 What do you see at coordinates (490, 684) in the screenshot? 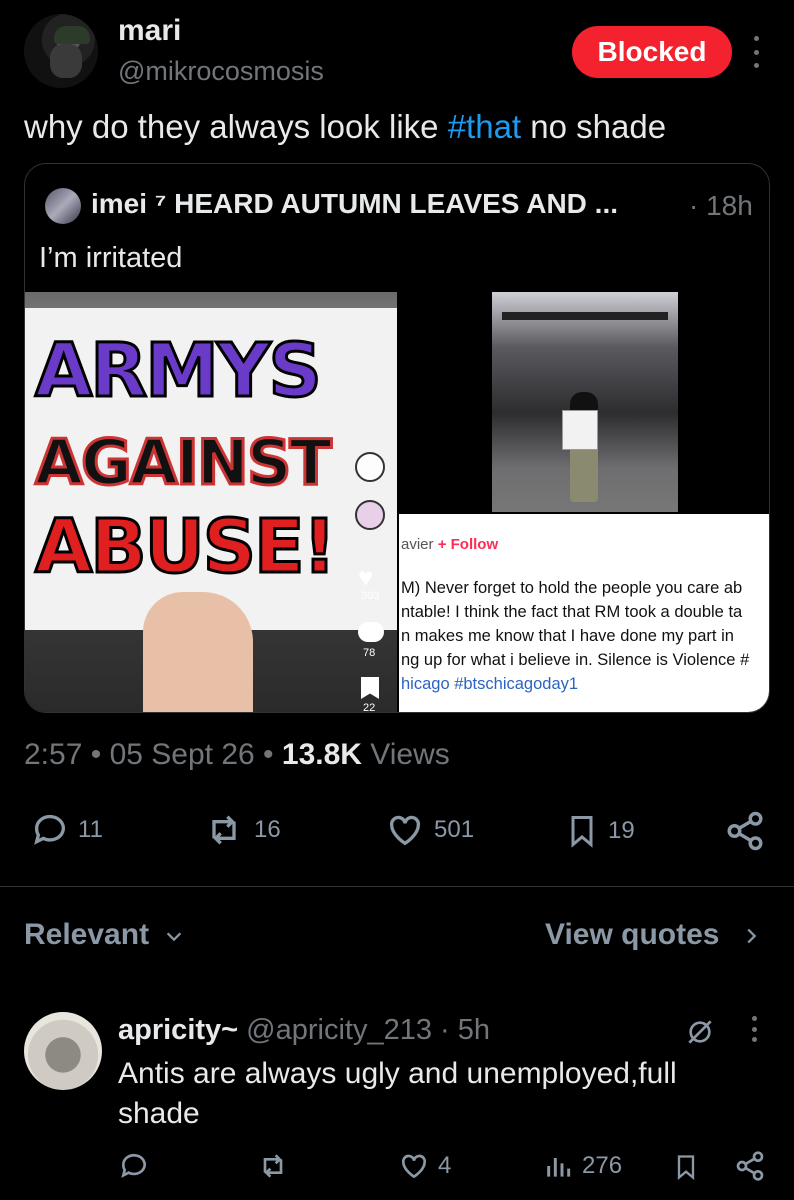
I see `caption-tags: hicago #btschicagoday1` at bounding box center [490, 684].